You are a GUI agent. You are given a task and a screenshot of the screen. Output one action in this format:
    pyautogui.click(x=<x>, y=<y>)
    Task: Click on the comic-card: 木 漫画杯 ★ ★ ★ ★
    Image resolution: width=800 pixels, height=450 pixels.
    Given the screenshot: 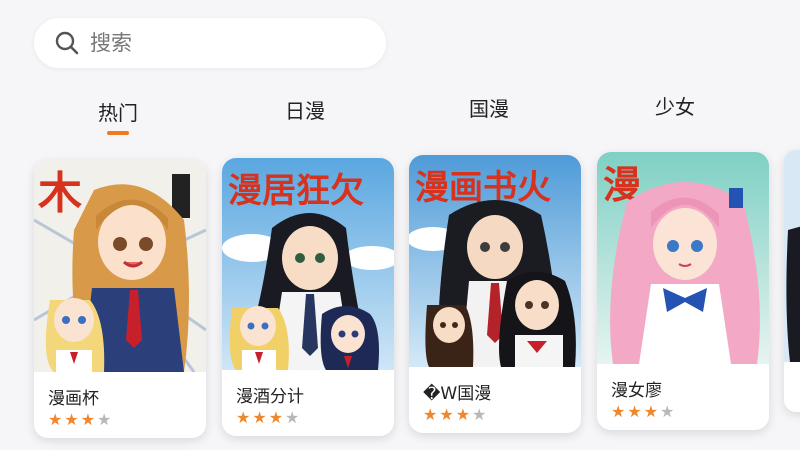 What is the action you would take?
    pyautogui.click(x=120, y=299)
    